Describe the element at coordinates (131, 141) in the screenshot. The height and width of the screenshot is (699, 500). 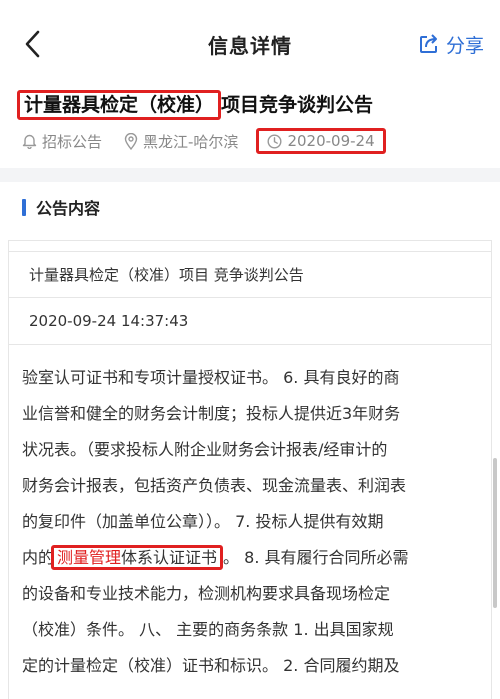
I see `location-pin-icon` at that location.